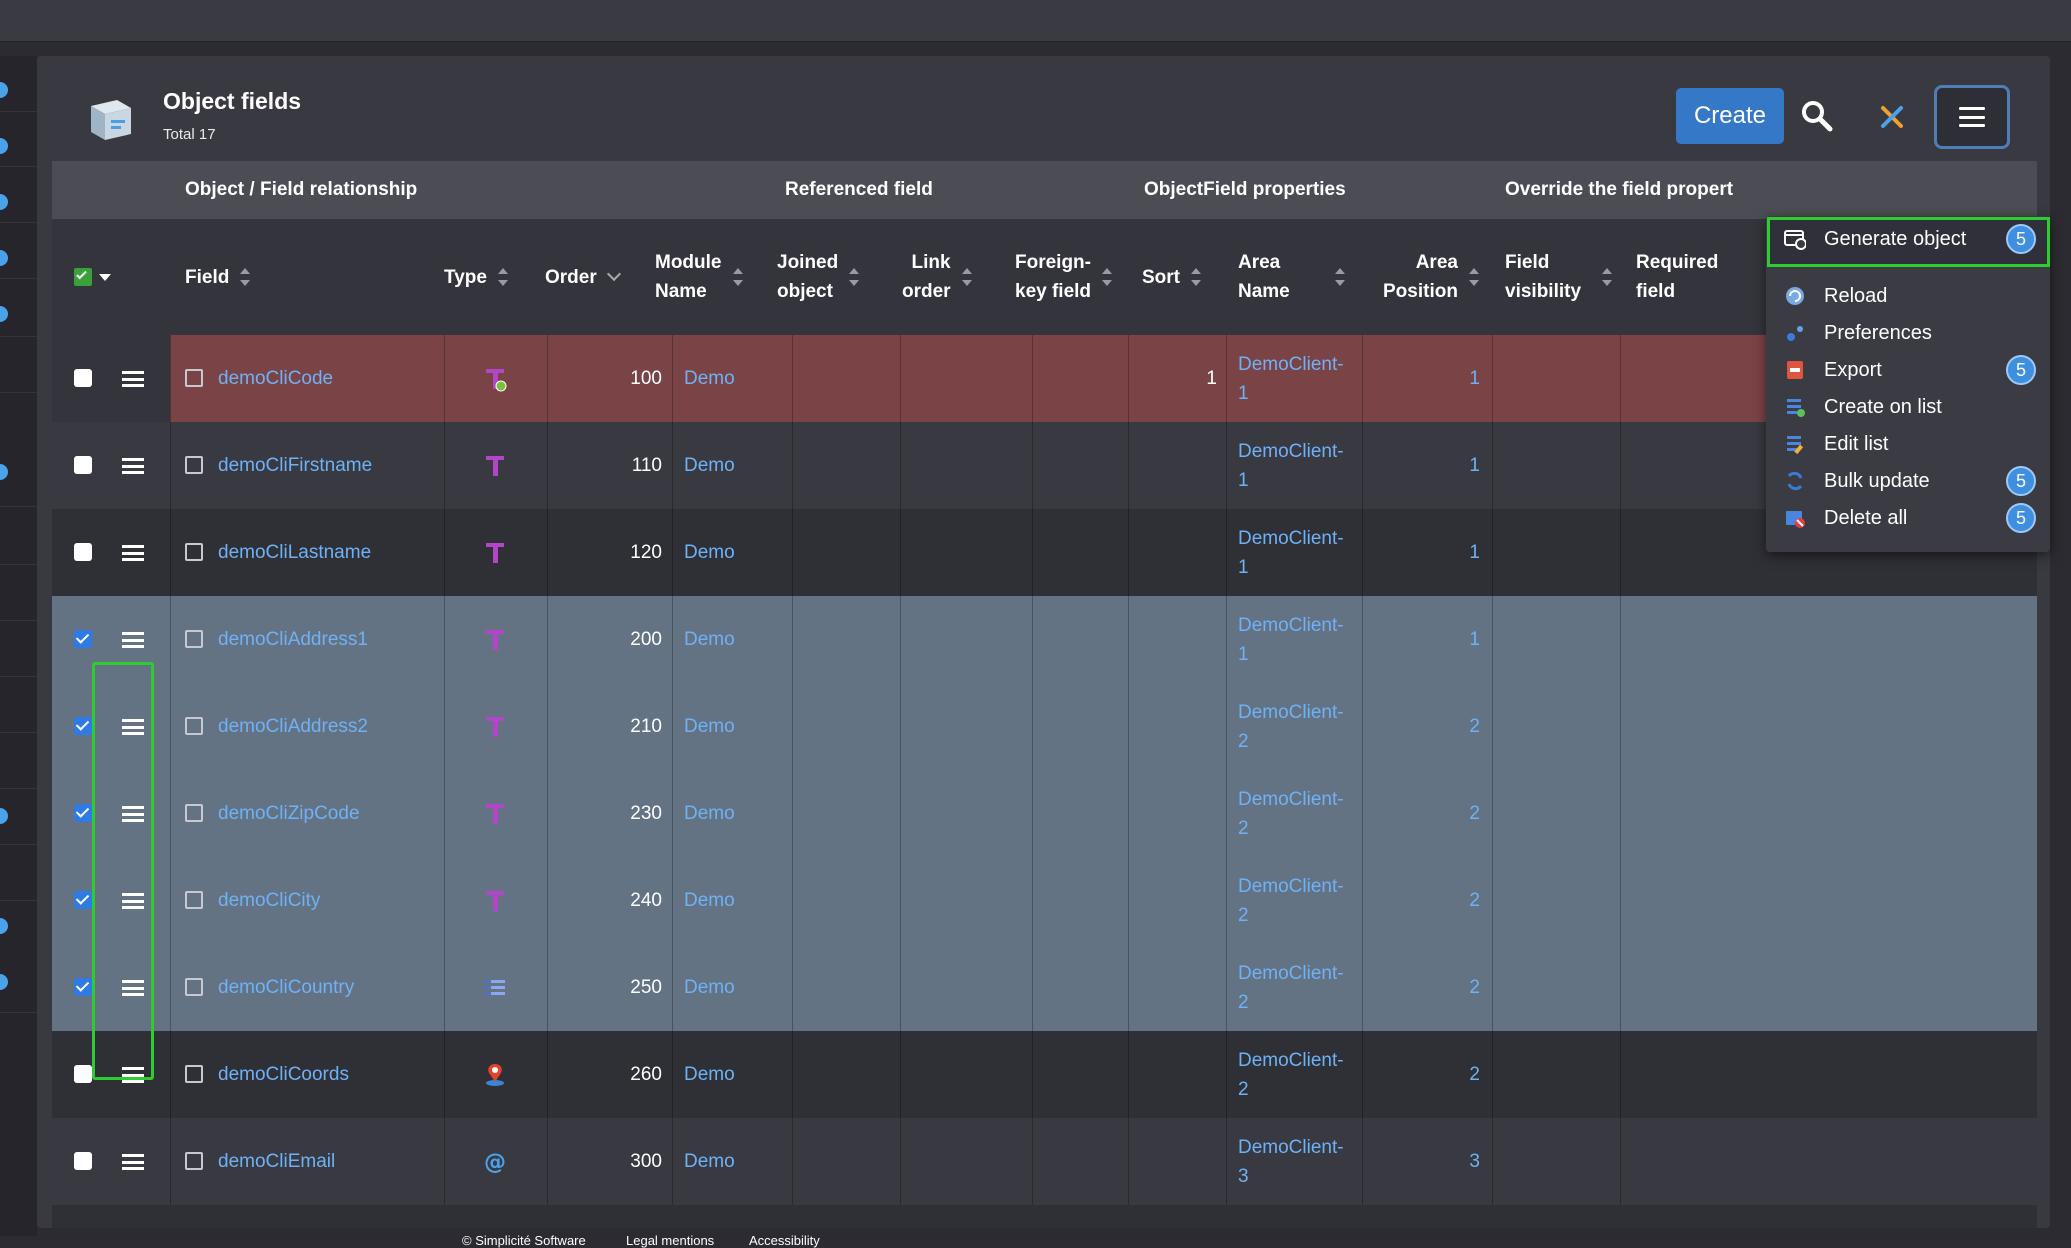  I want to click on column-header-module-name: Module Name, so click(699, 277).